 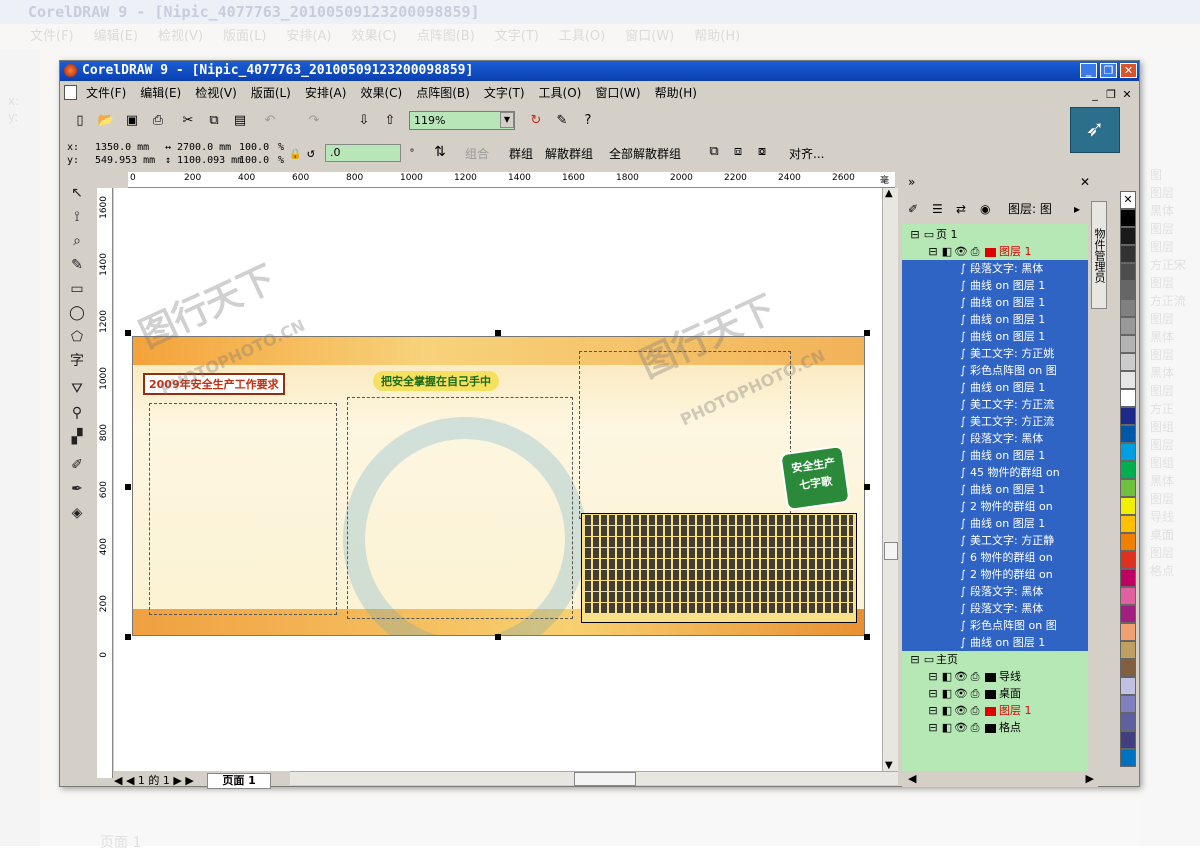 What do you see at coordinates (443, 93) in the screenshot?
I see `menu-bitmaps: 点阵图(B)` at bounding box center [443, 93].